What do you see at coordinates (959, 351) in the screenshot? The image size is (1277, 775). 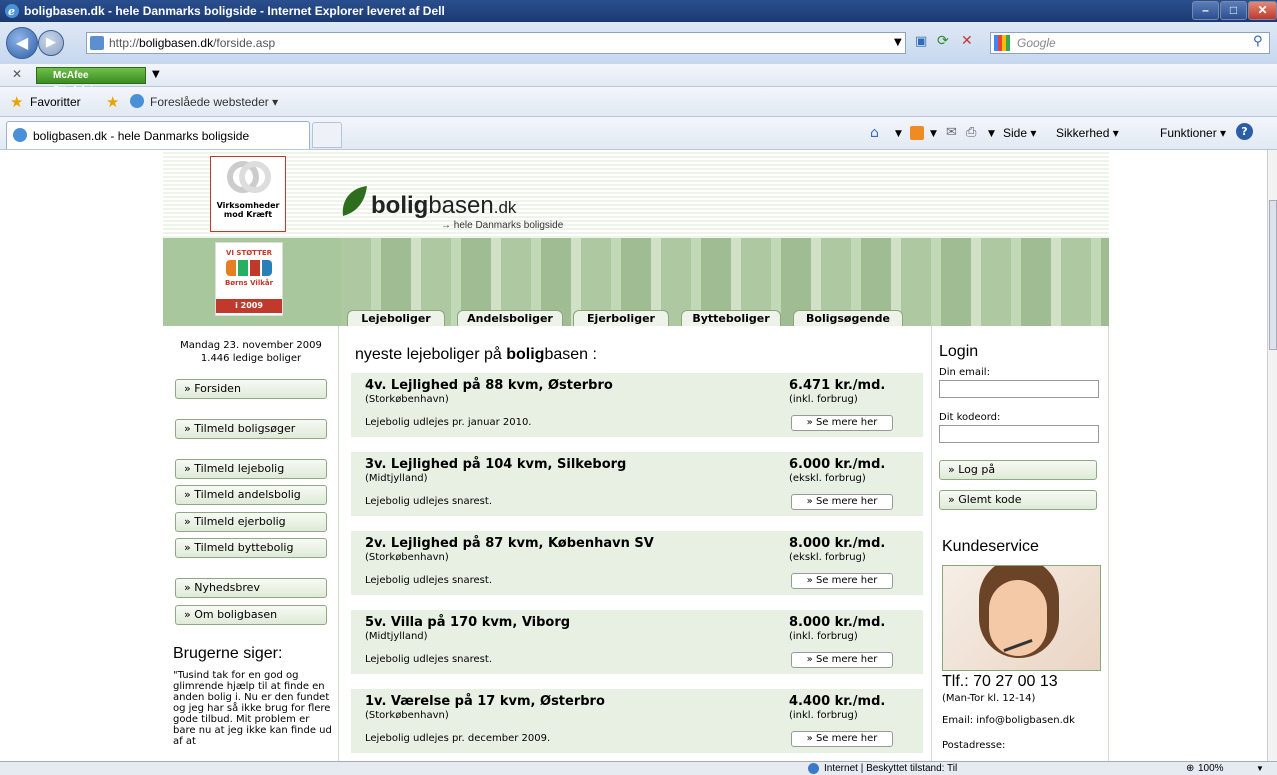 I see `login-heading: Login` at bounding box center [959, 351].